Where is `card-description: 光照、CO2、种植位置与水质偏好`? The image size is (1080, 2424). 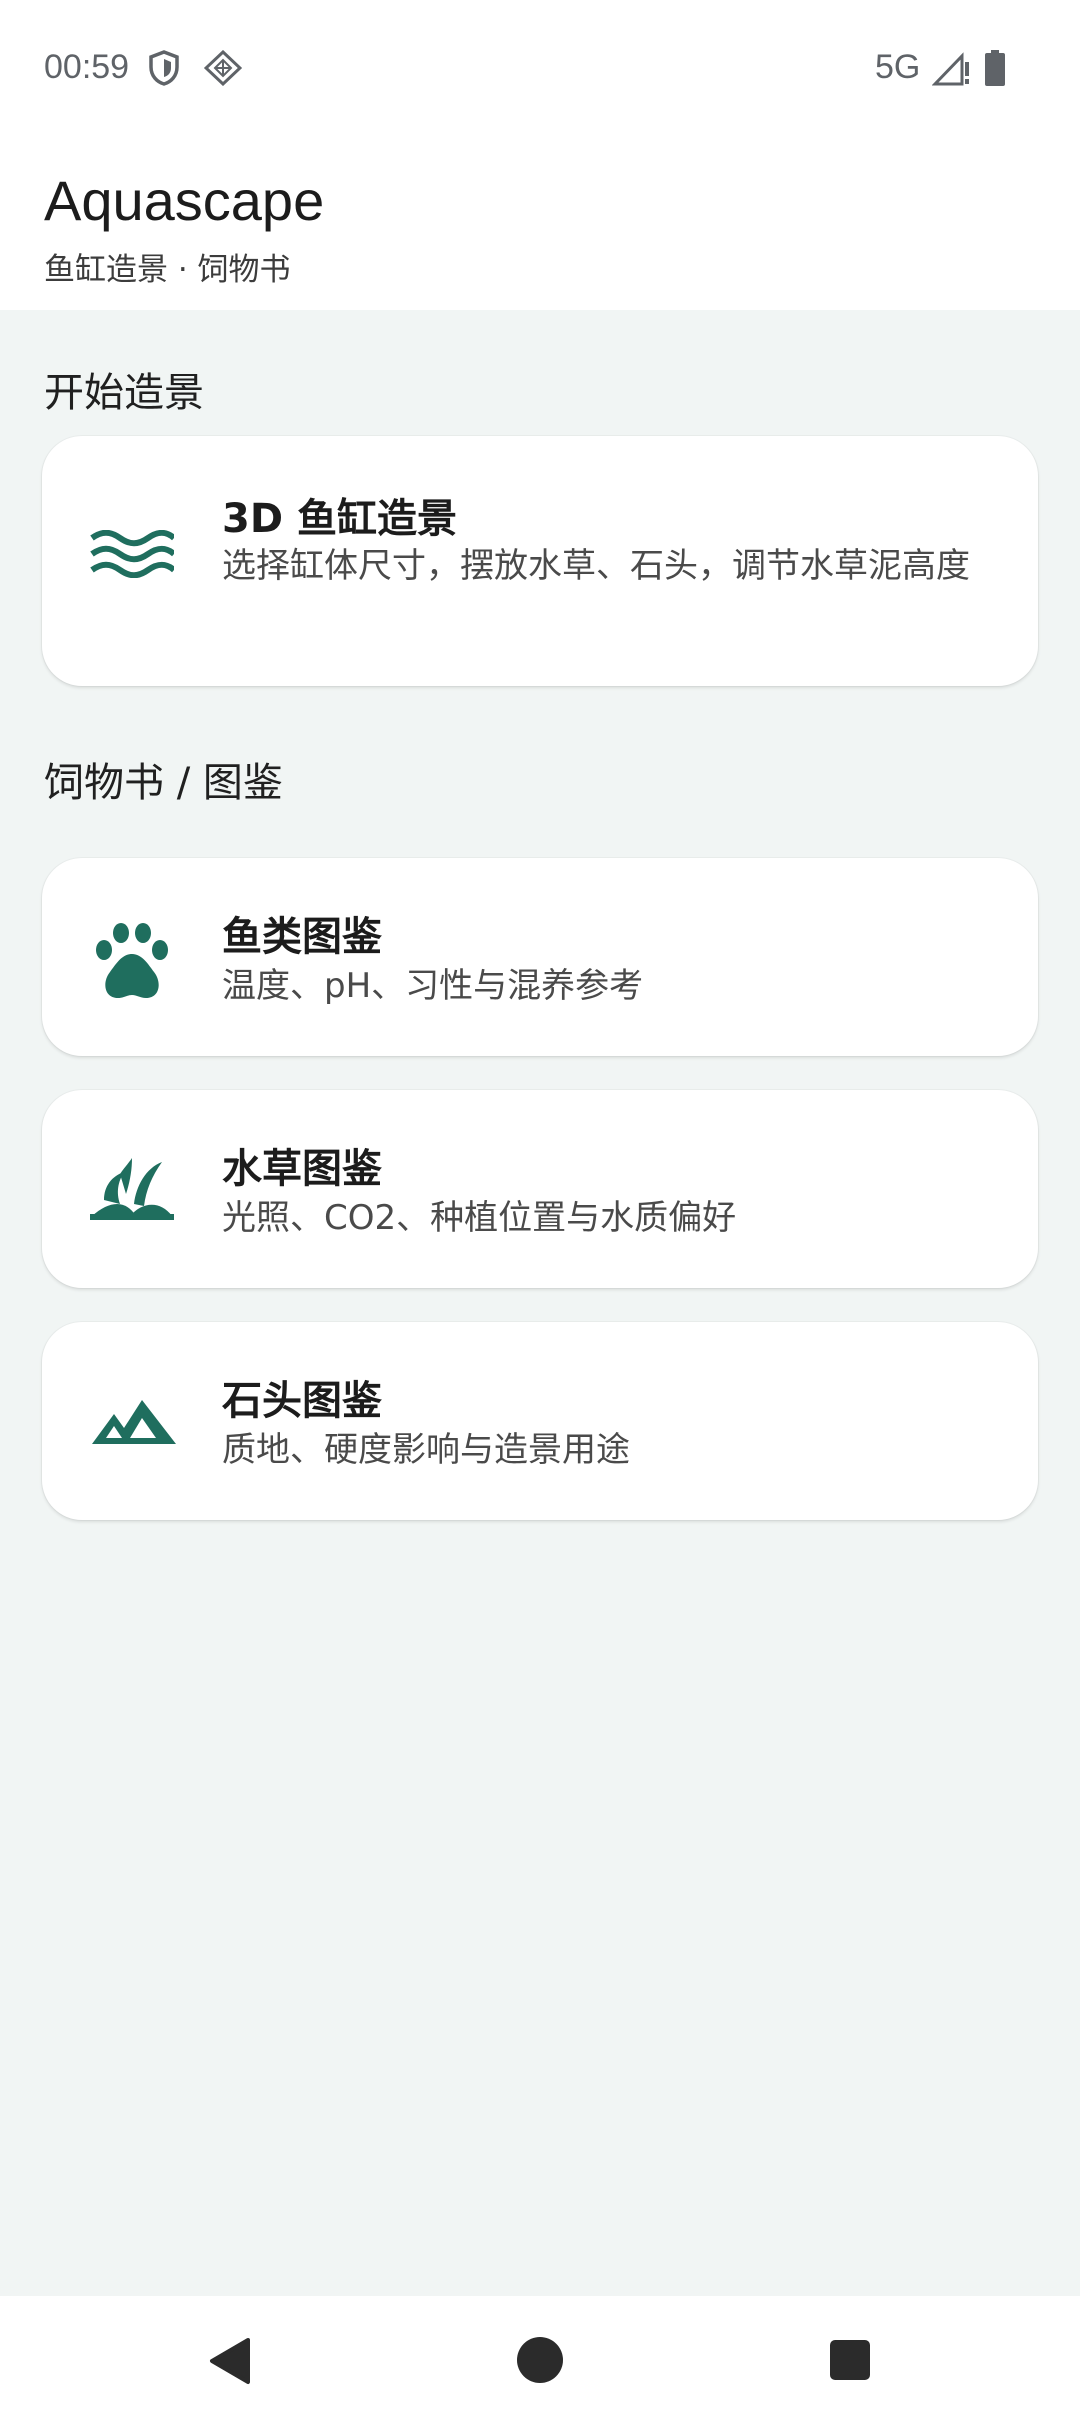 card-description: 光照、CO2、种植位置与水质偏好 is located at coordinates (479, 1218).